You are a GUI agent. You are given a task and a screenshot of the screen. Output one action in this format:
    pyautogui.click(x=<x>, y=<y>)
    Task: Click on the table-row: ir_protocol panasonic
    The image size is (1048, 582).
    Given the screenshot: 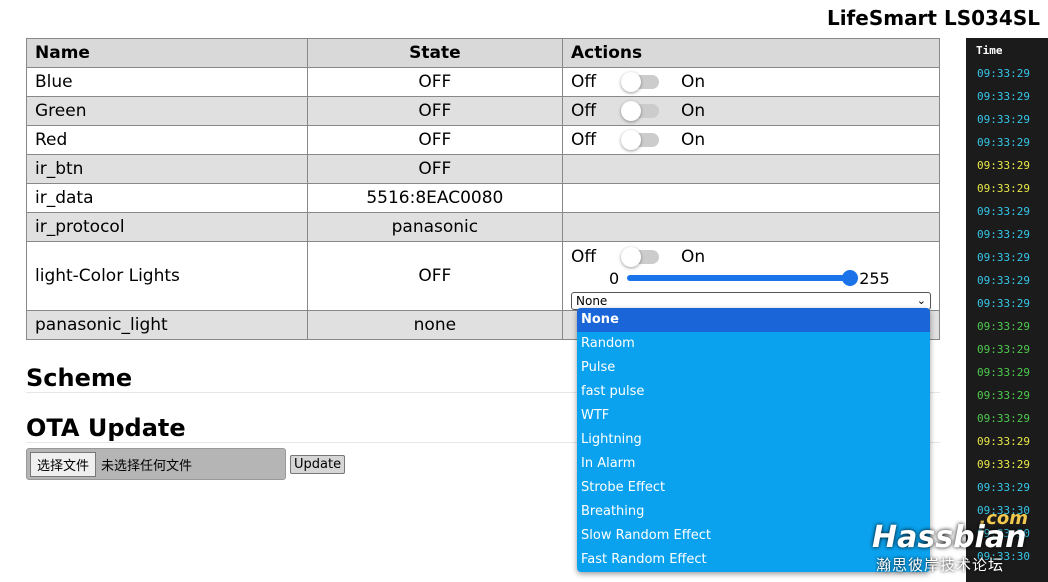 What is the action you would take?
    pyautogui.click(x=483, y=227)
    